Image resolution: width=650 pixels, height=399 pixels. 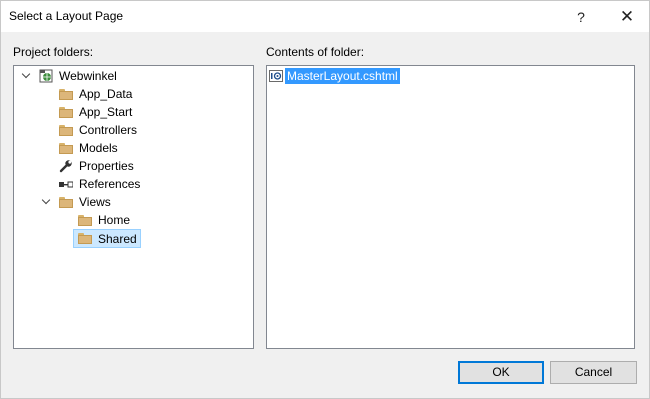 I want to click on tree-item-label: App_Data, so click(x=106, y=94).